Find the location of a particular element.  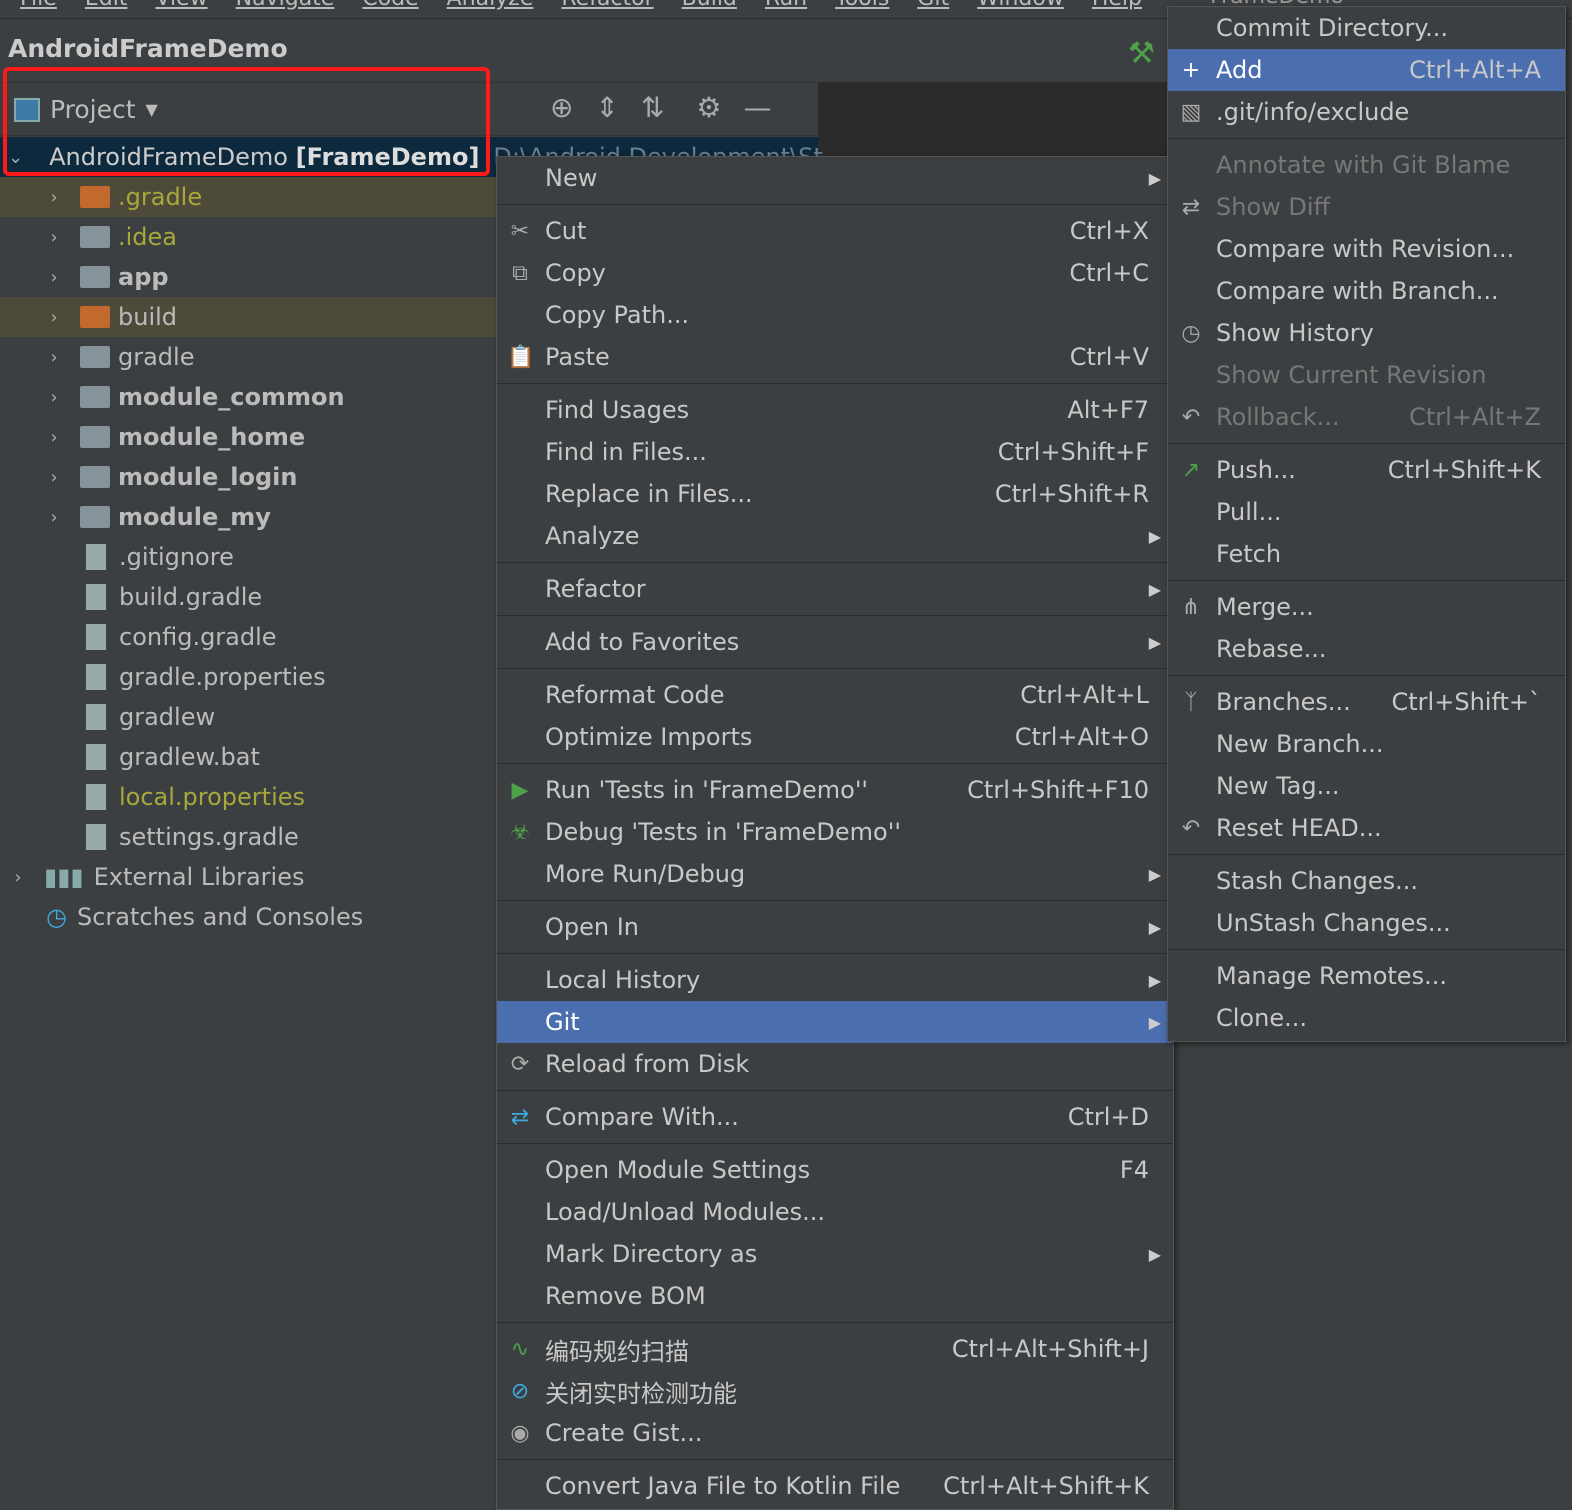

menu-item-push: ↗ Push... Ctrl+Shift+K is located at coordinates (1366, 470).